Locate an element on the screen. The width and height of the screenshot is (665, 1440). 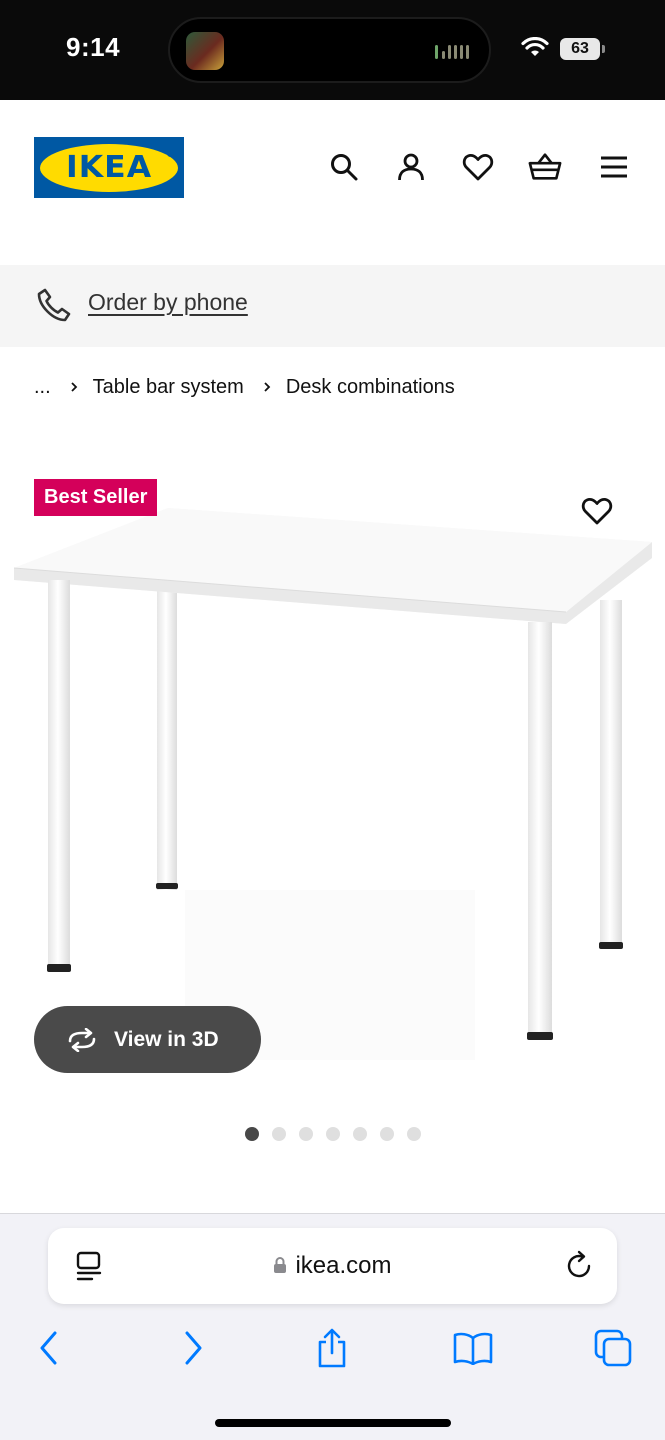
reload-icon is located at coordinates (580, 1266).